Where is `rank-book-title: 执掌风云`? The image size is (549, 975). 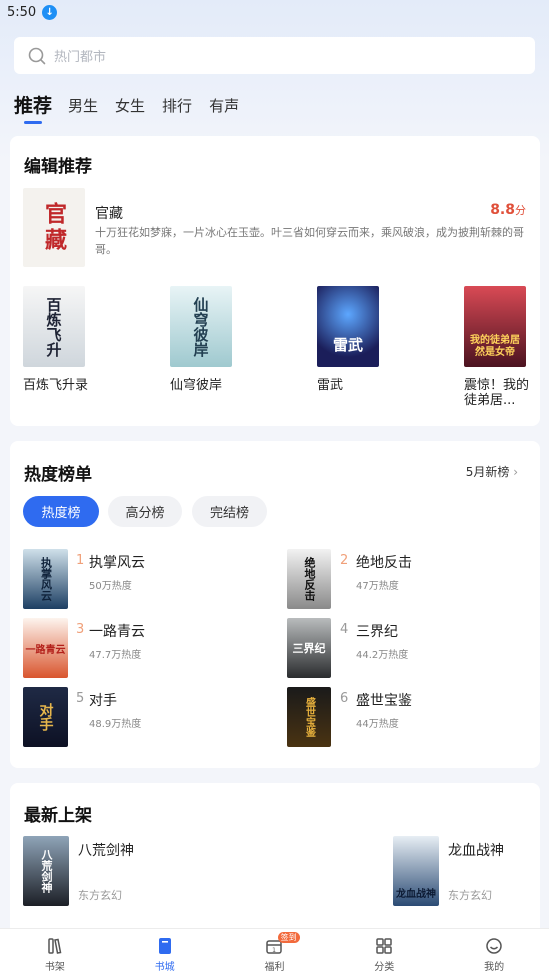
rank-book-title: 执掌风云 is located at coordinates (117, 562).